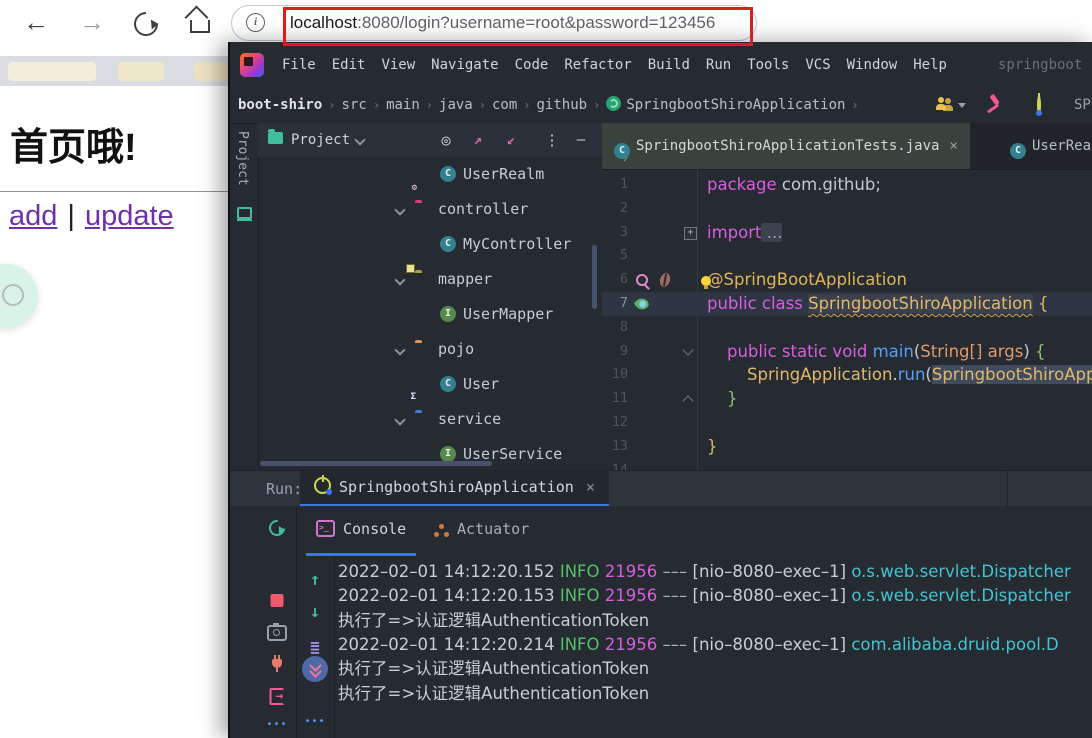 This screenshot has width=1092, height=738. What do you see at coordinates (962, 107) in the screenshot?
I see `dropdown-icon` at bounding box center [962, 107].